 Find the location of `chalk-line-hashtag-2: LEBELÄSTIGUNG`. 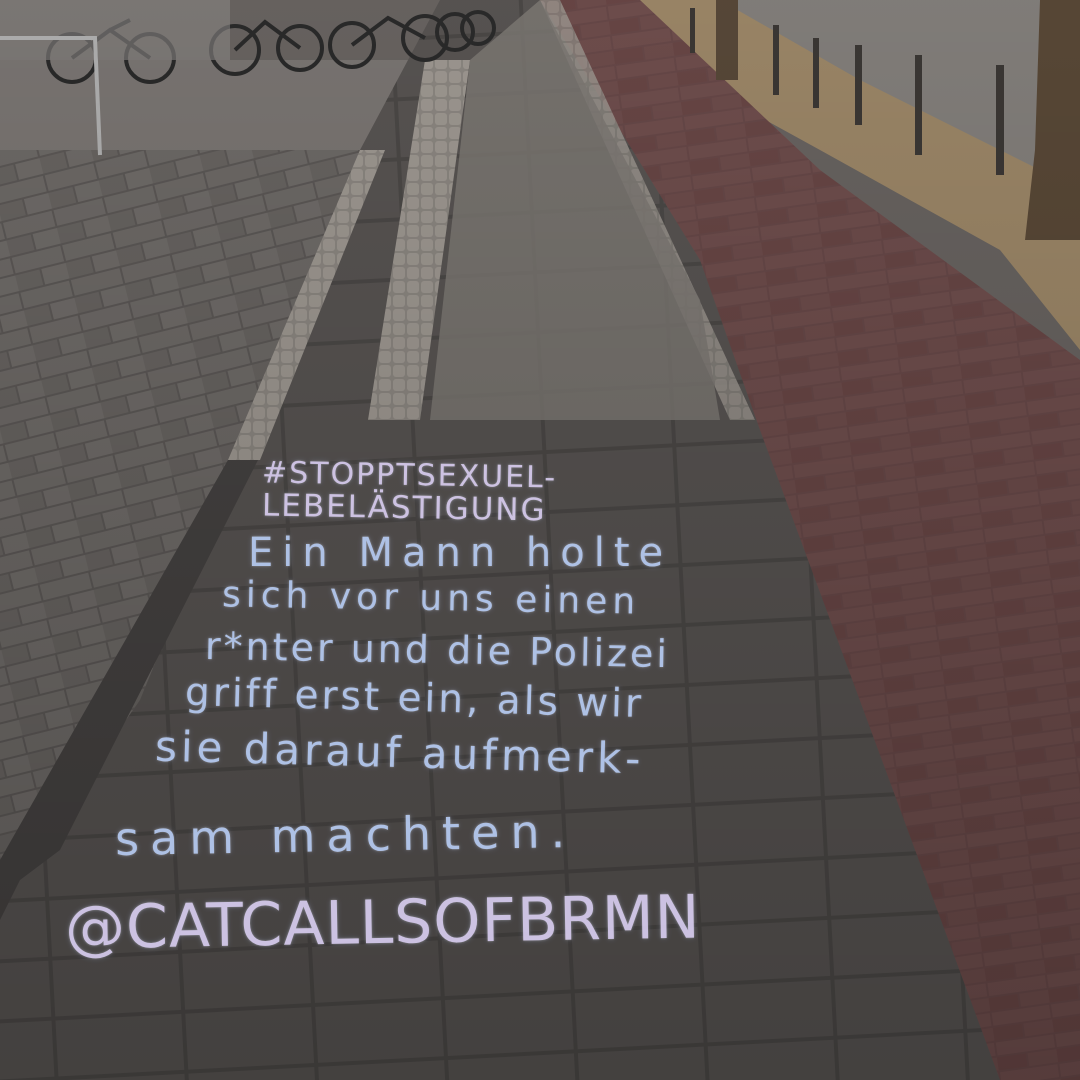

chalk-line-hashtag-2: LEBELÄSTIGUNG is located at coordinates (404, 508).